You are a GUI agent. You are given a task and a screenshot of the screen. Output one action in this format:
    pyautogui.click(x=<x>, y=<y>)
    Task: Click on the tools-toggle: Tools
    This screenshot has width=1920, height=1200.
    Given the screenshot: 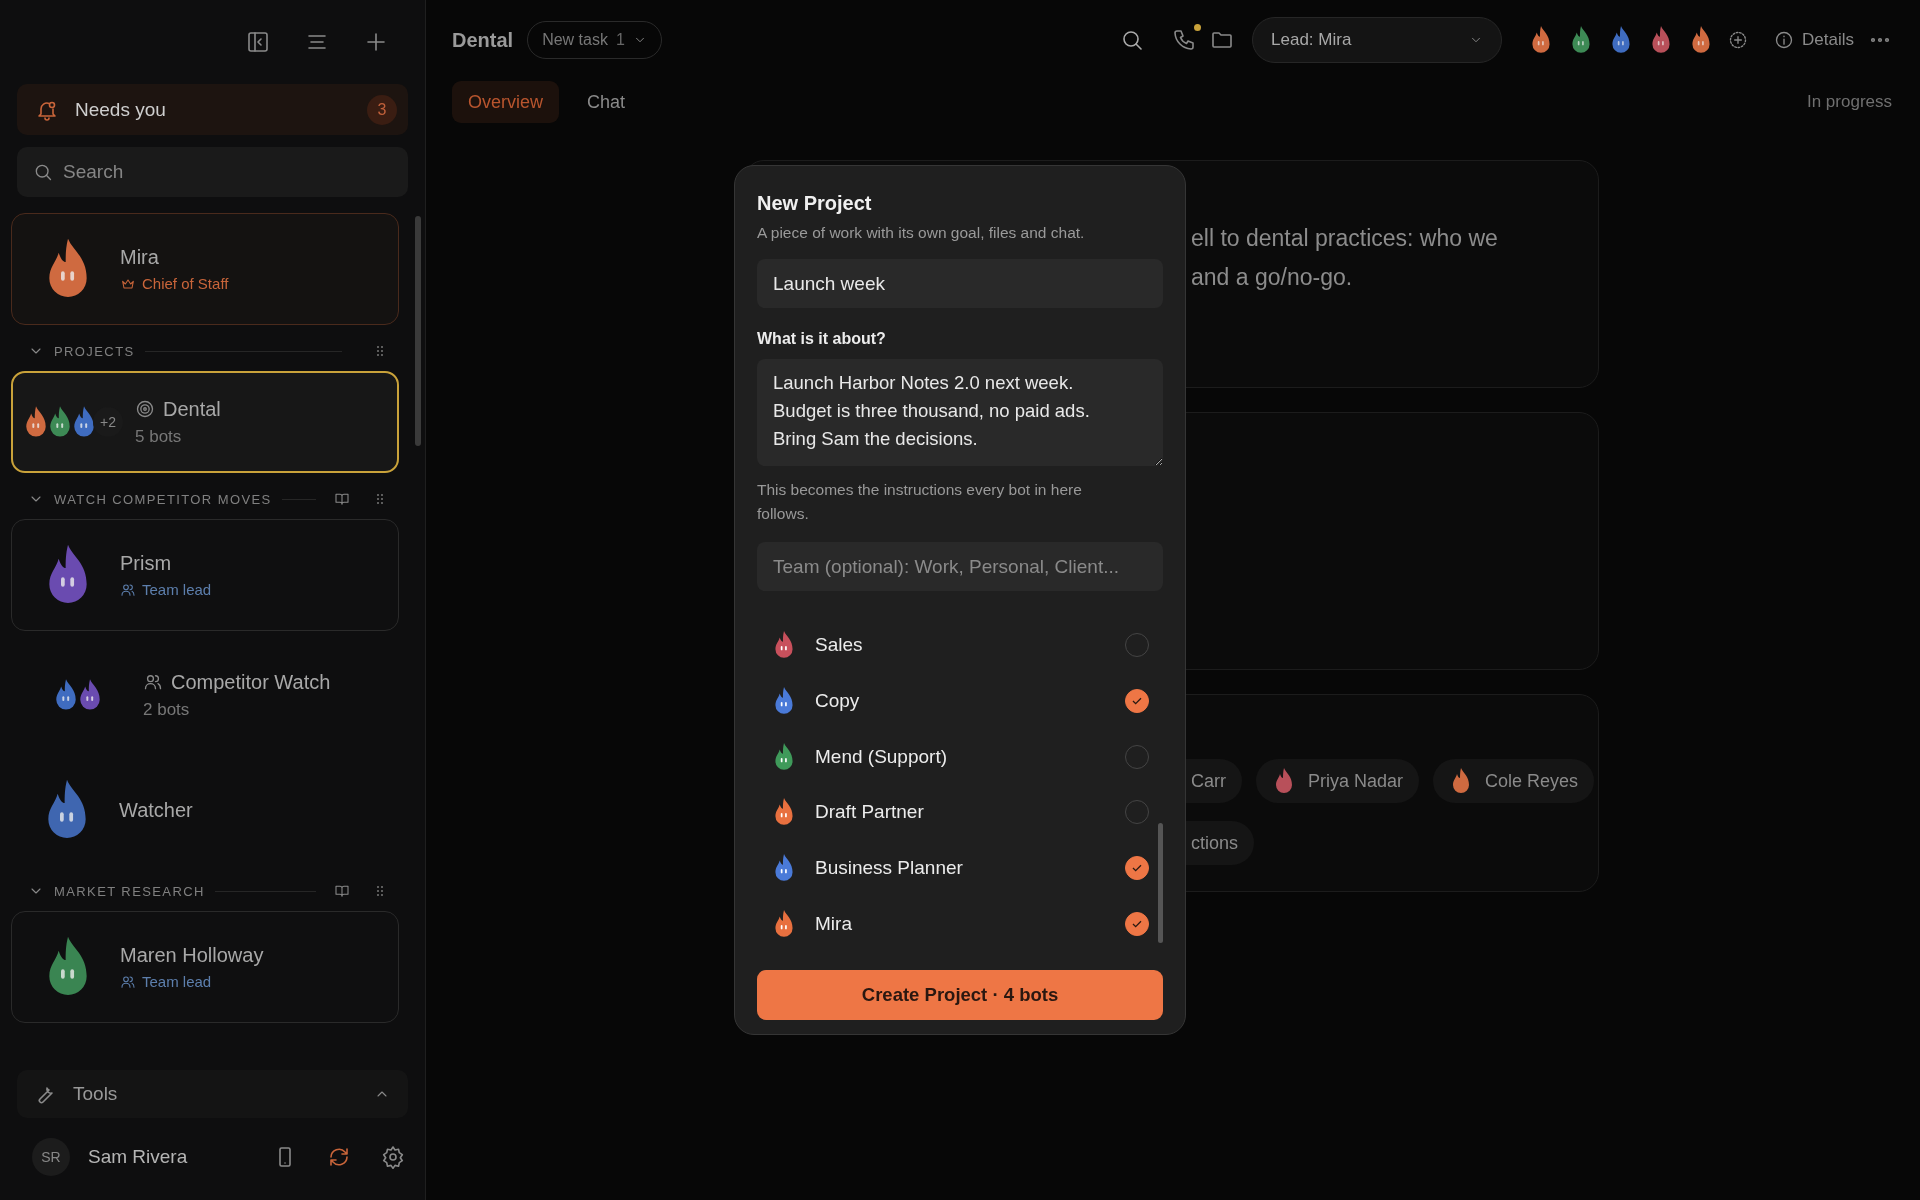 What is the action you would take?
    pyautogui.click(x=212, y=1094)
    